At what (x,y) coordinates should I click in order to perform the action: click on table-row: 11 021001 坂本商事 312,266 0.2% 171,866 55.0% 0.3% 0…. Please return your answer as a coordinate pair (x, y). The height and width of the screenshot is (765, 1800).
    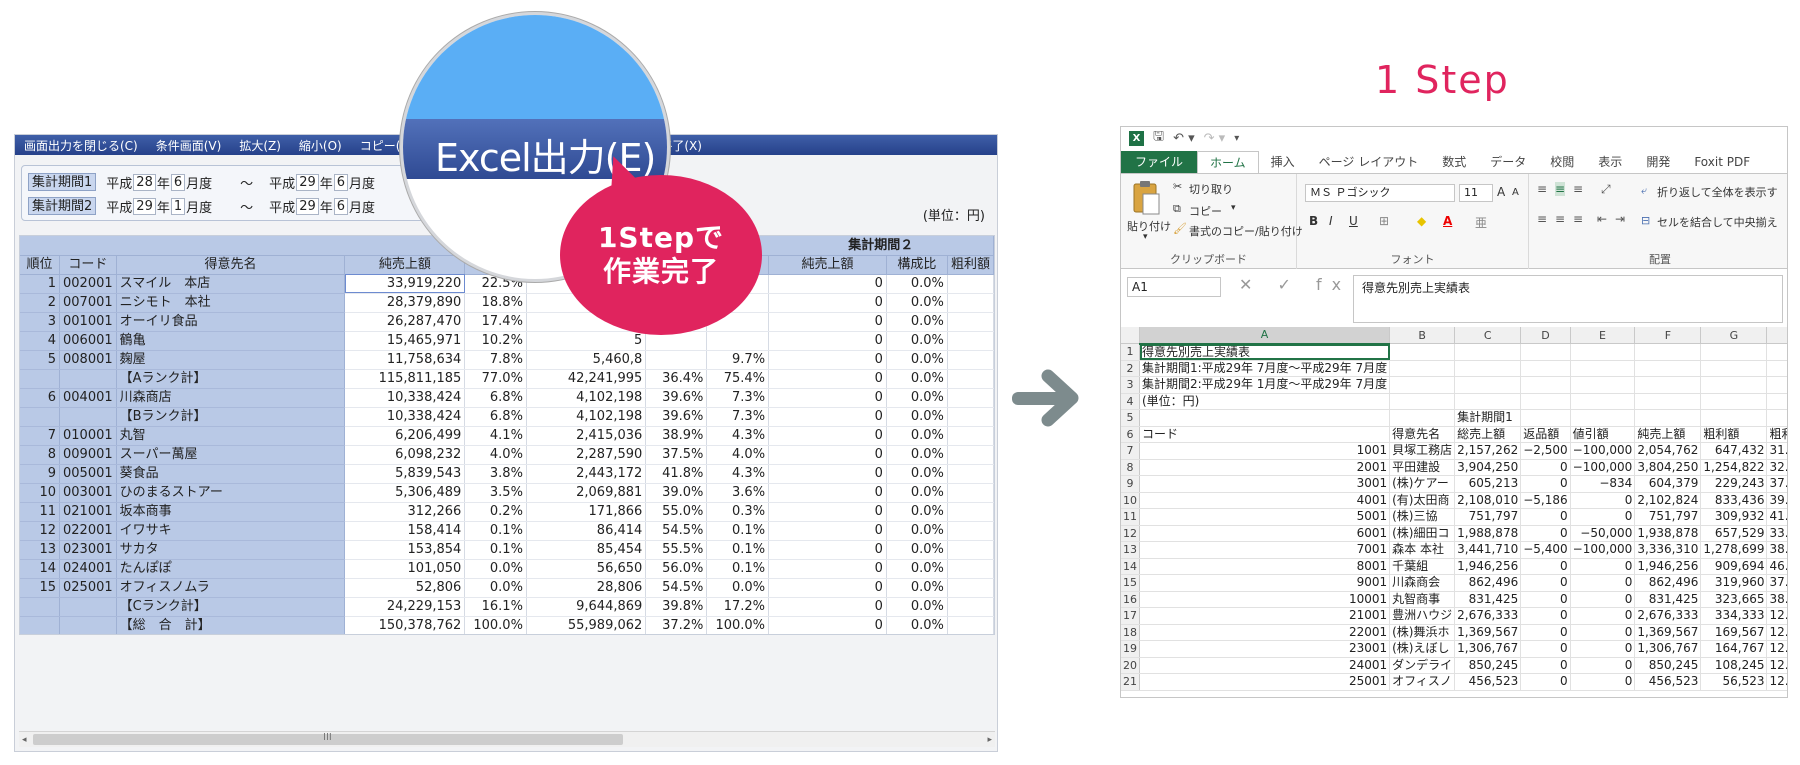
    Looking at the image, I should click on (507, 512).